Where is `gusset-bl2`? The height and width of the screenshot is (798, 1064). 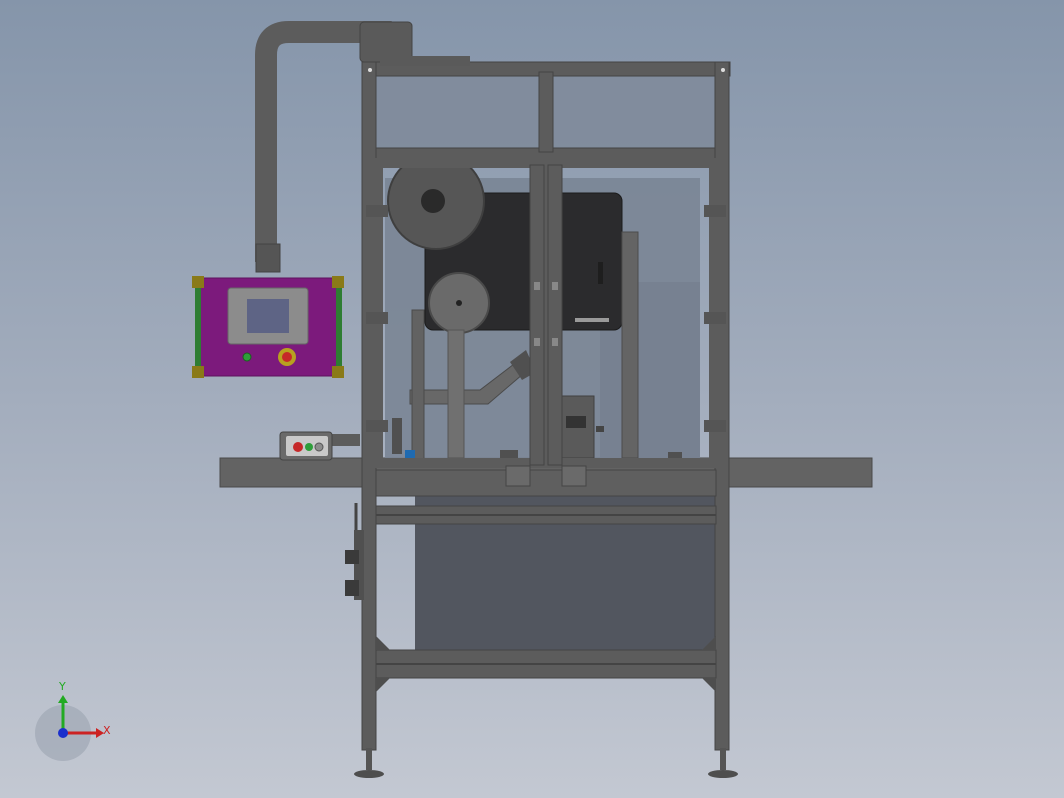 gusset-bl2 is located at coordinates (383, 685).